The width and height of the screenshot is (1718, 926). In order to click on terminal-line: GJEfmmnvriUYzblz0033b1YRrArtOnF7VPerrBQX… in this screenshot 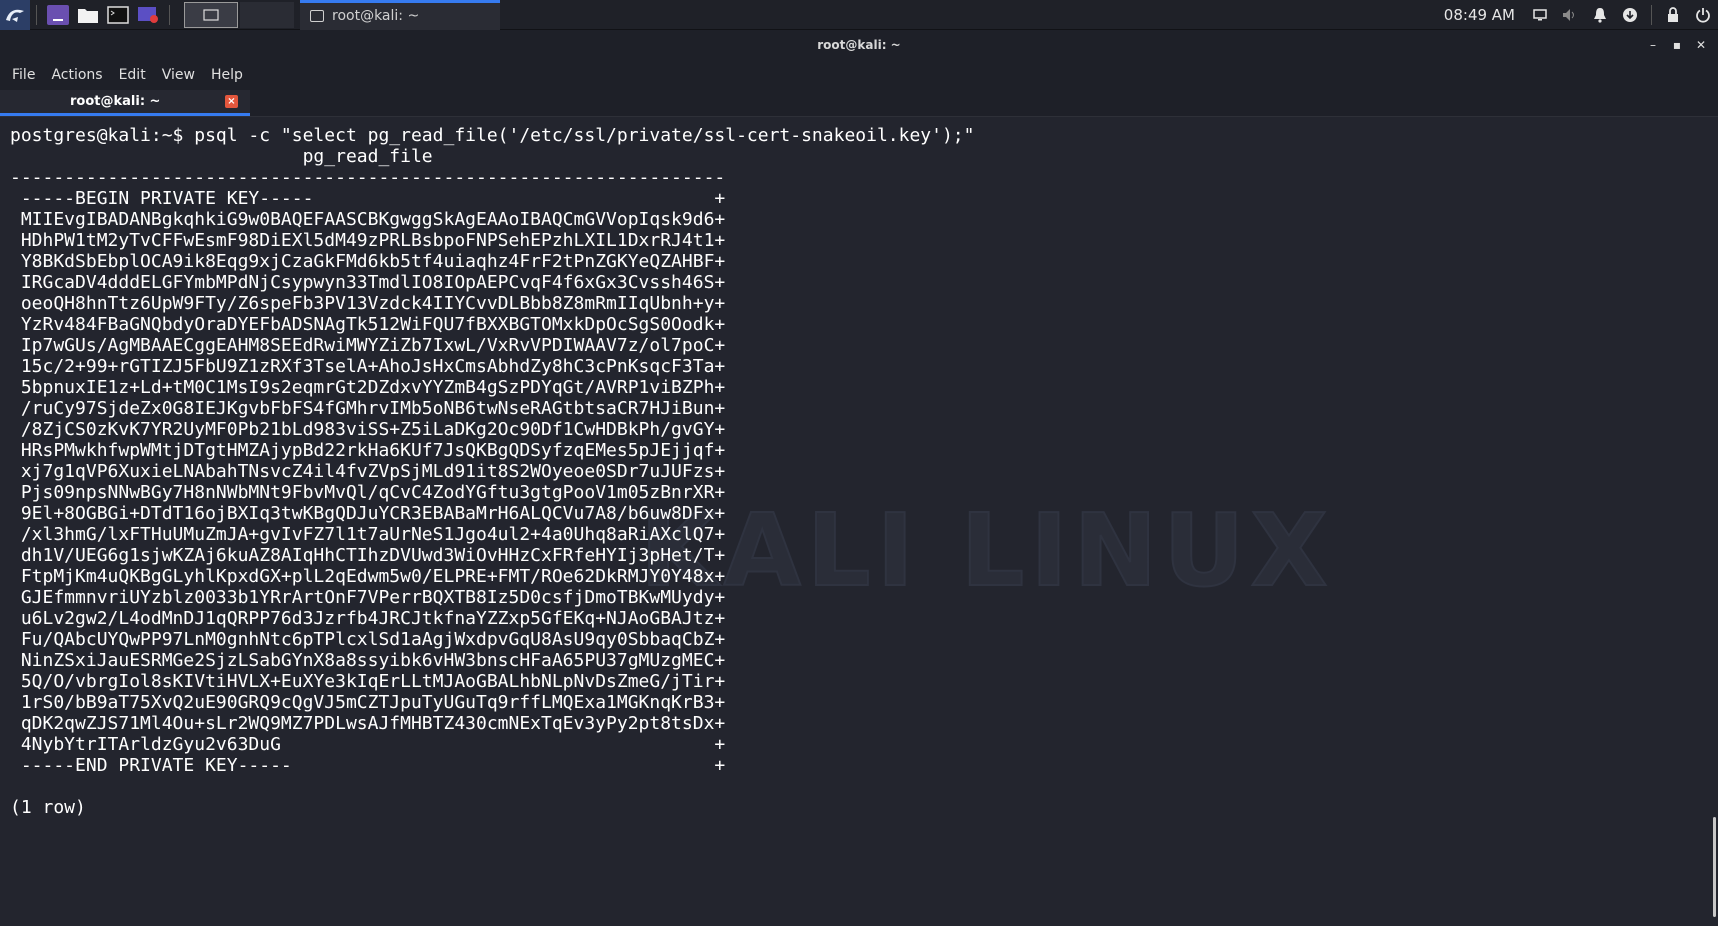, I will do `click(368, 597)`.